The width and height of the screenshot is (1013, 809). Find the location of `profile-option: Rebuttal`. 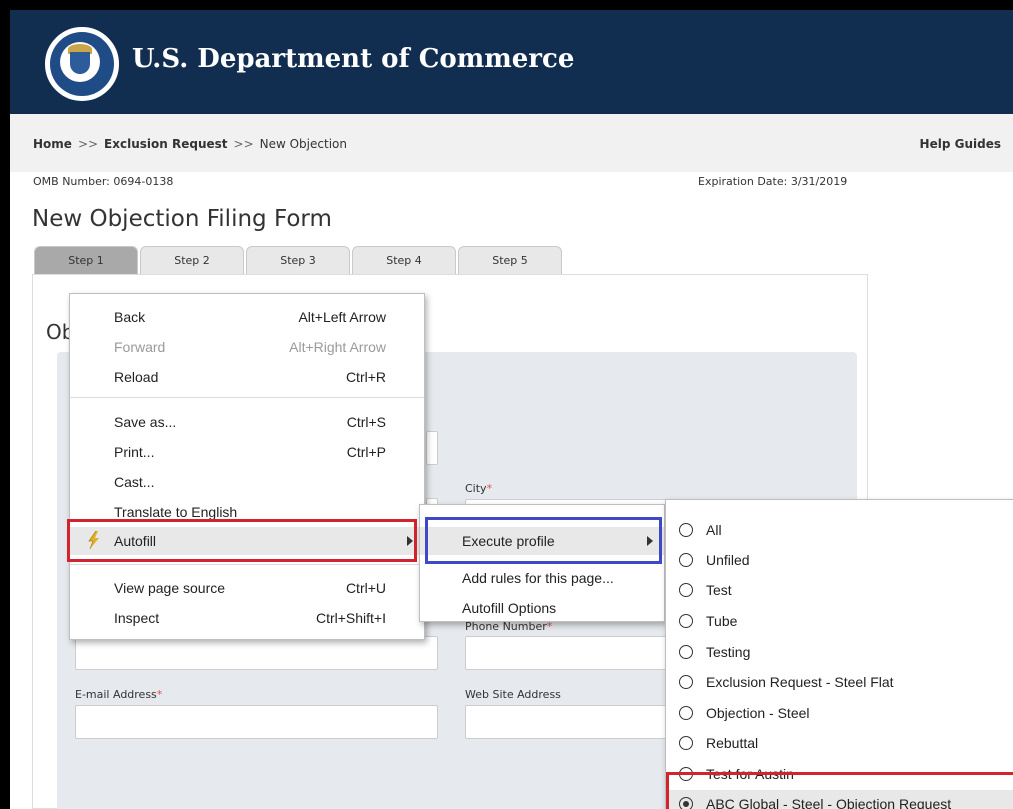

profile-option: Rebuttal is located at coordinates (839, 744).